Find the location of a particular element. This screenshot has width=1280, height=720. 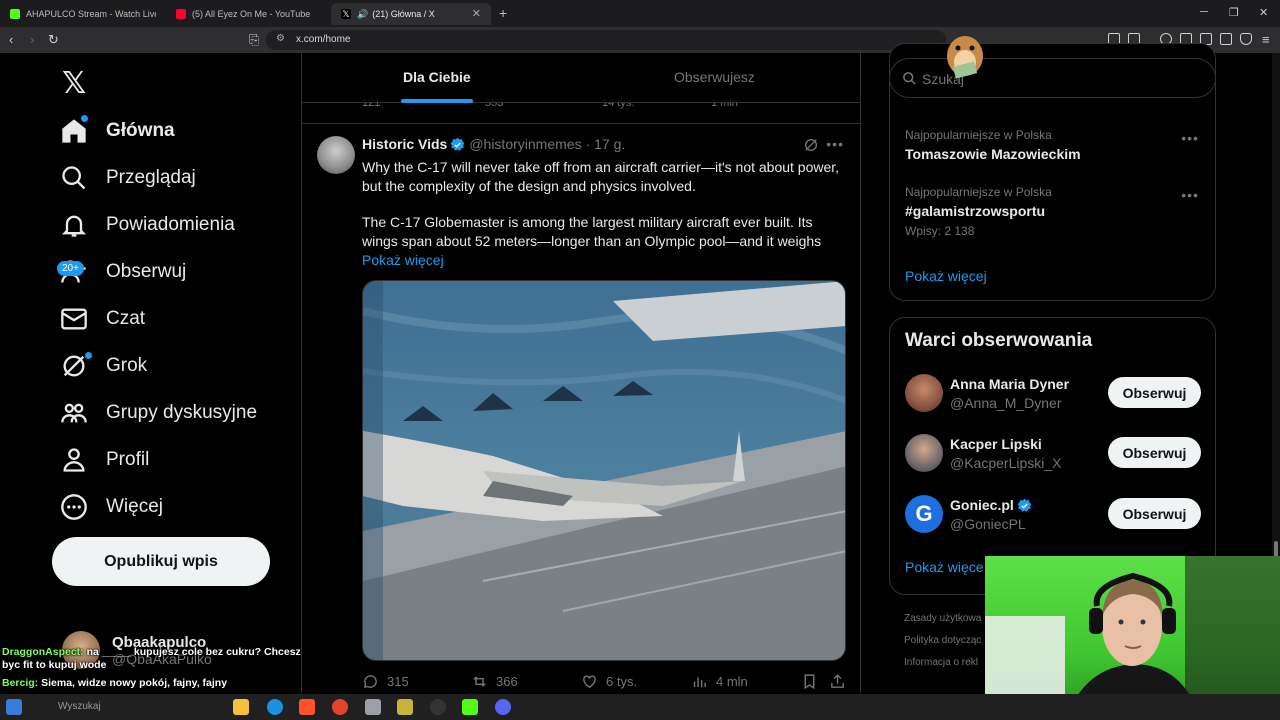

feed-tabs: Dla Ciebie Obserwujesz is located at coordinates (581, 78).